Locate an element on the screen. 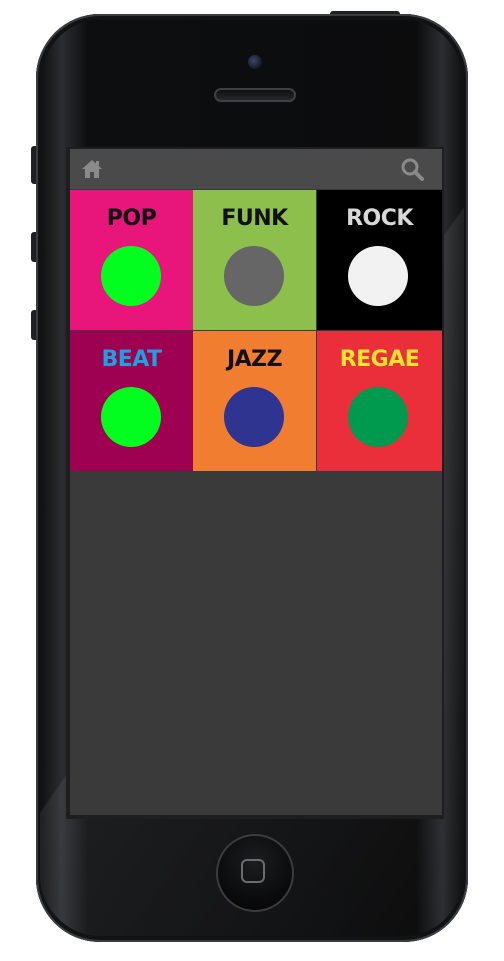 This screenshot has height=961, width=504. genre-tile-jazz: JAZZ is located at coordinates (254, 401).